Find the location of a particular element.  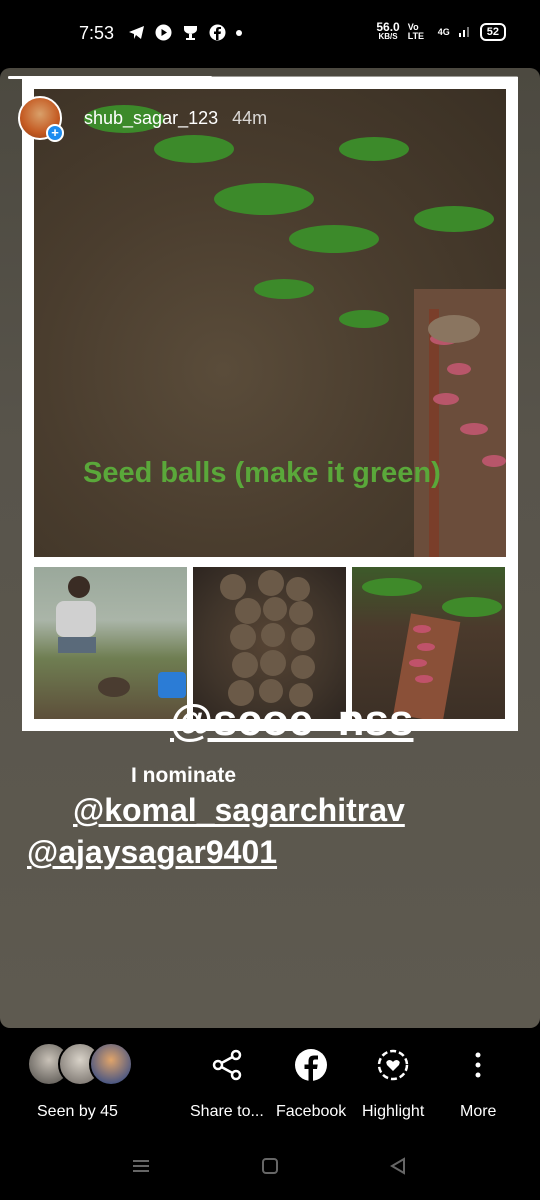

story-timestamp: 44m is located at coordinates (250, 117).